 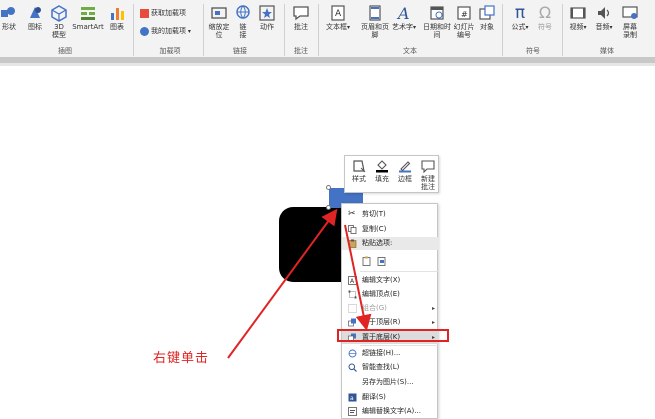 I want to click on action-button: 动作, so click(x=267, y=17).